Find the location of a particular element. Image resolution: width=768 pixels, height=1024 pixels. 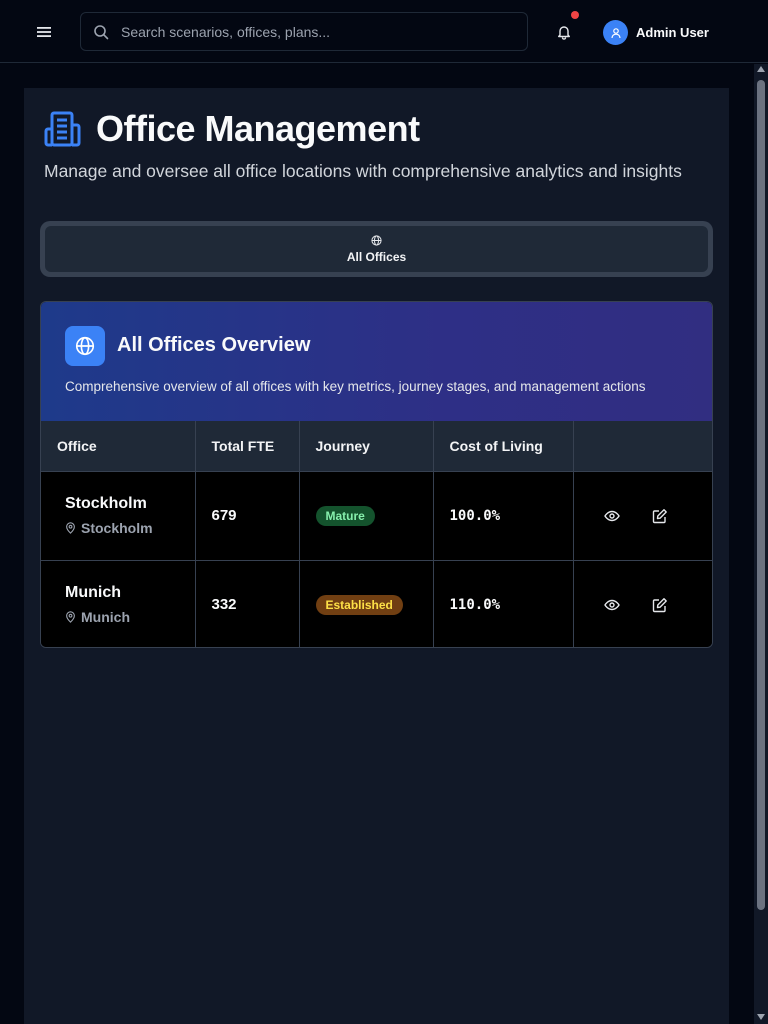

journey-cell: Established is located at coordinates (366, 603).